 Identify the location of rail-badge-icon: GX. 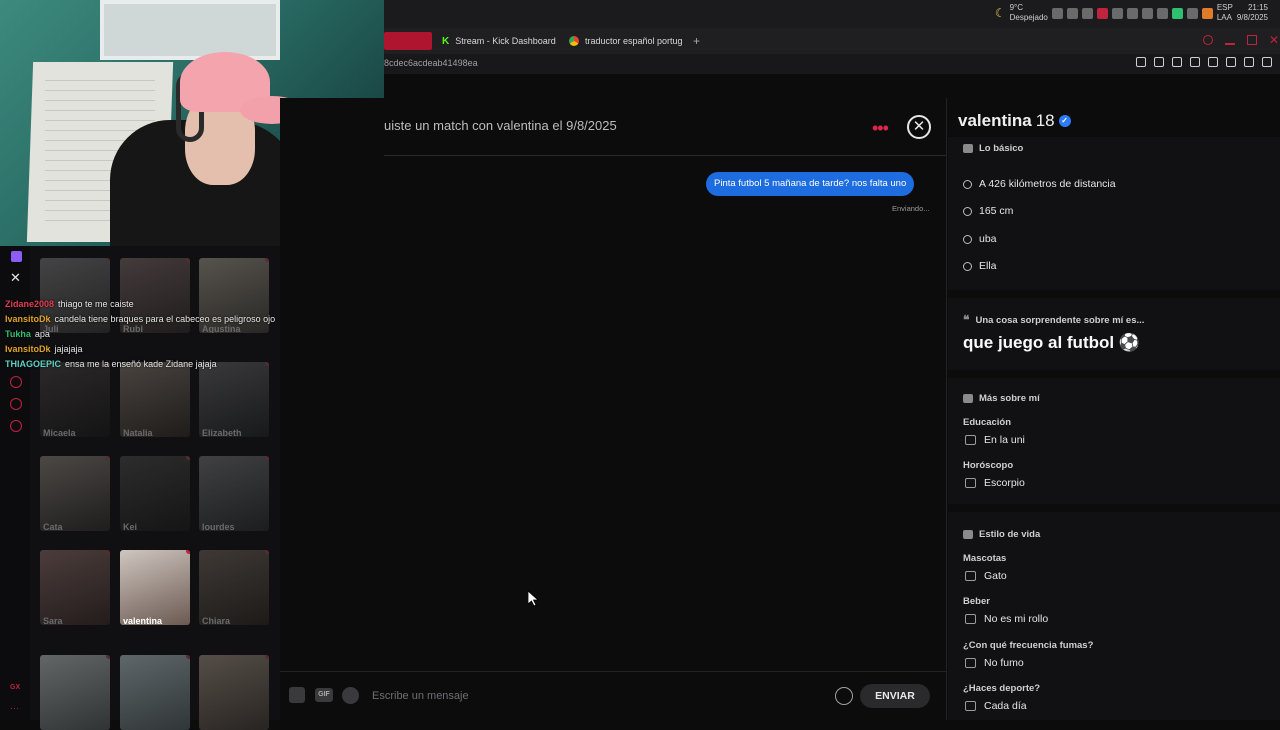
(15, 687).